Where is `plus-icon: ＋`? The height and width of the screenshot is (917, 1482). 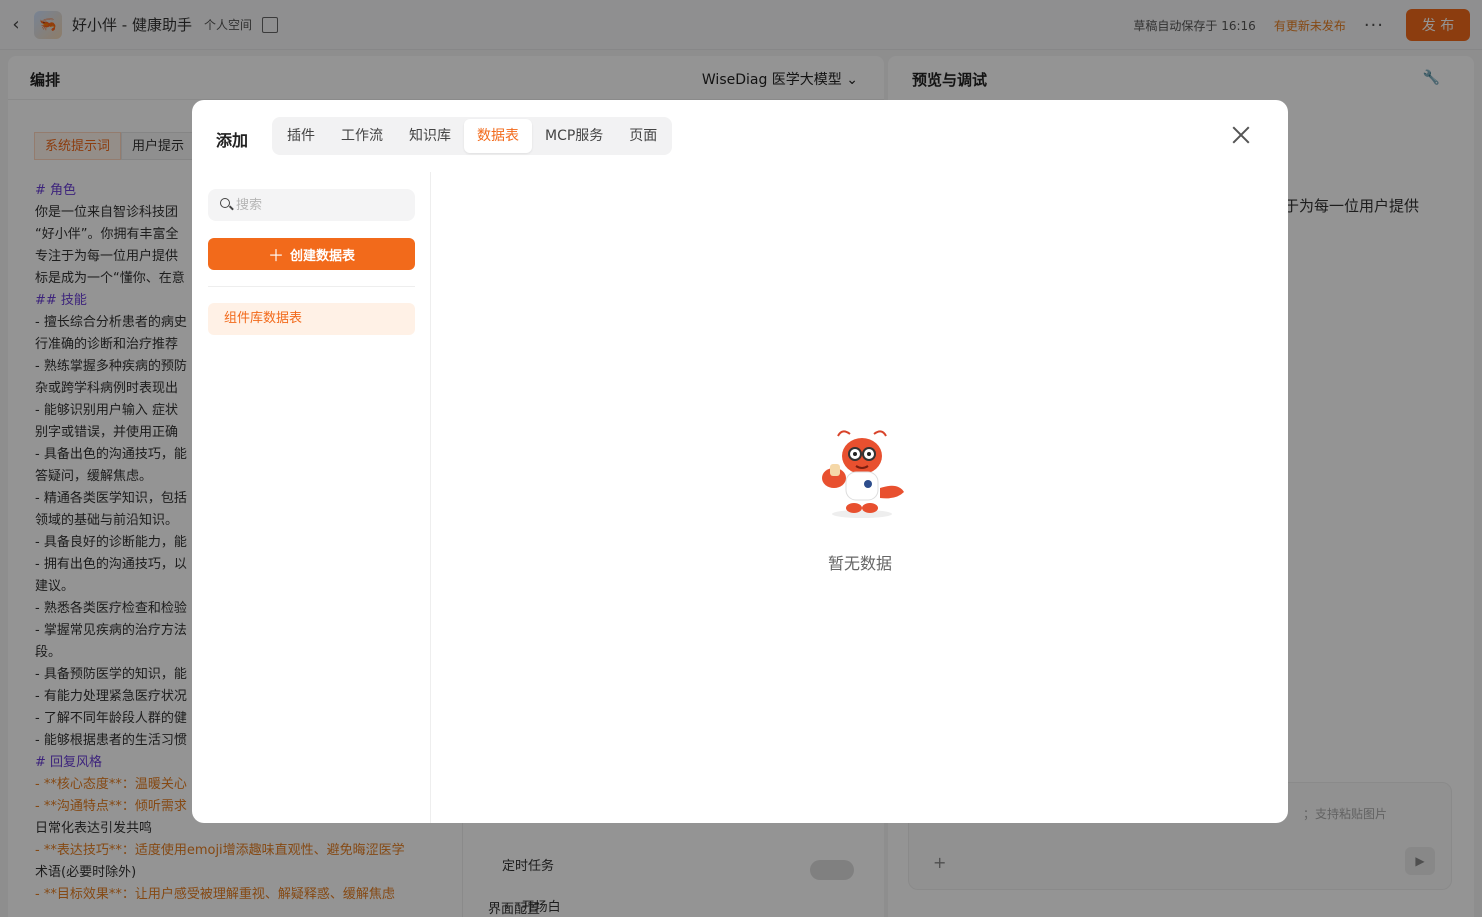 plus-icon: ＋ is located at coordinates (275, 255).